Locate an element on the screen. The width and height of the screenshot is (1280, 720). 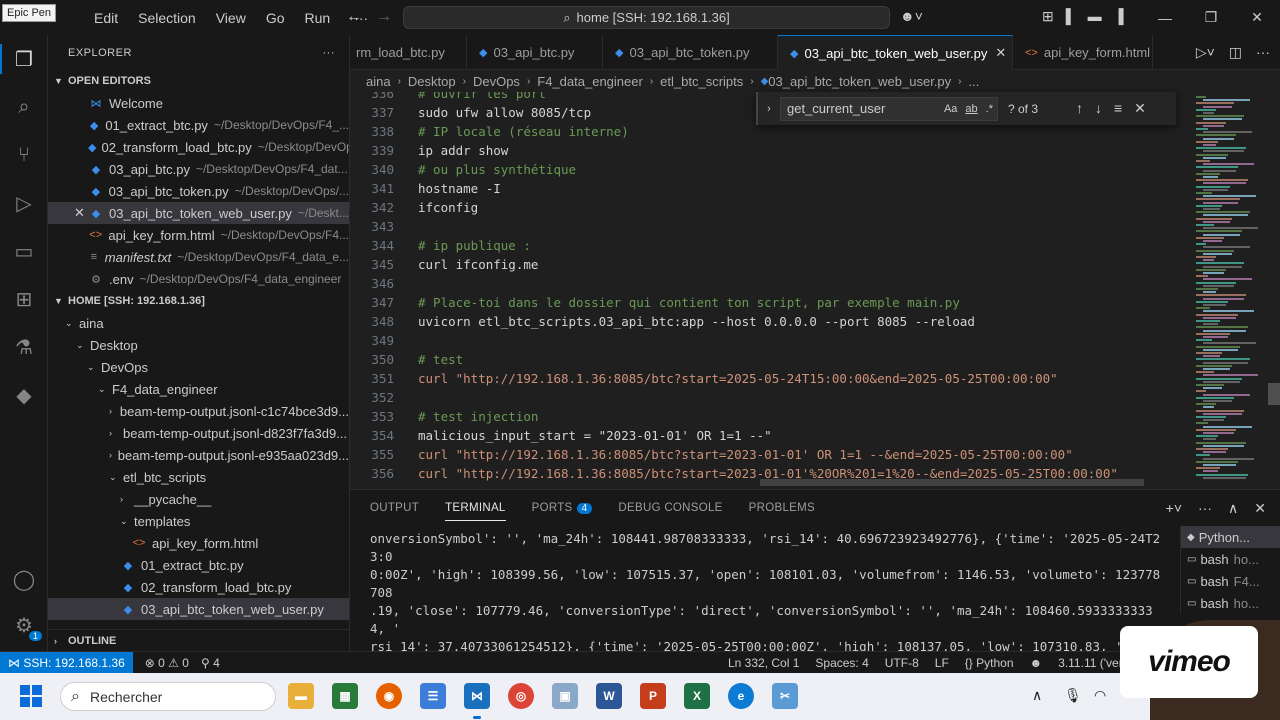
powerpoint-icon: P is located at coordinates (653, 696).